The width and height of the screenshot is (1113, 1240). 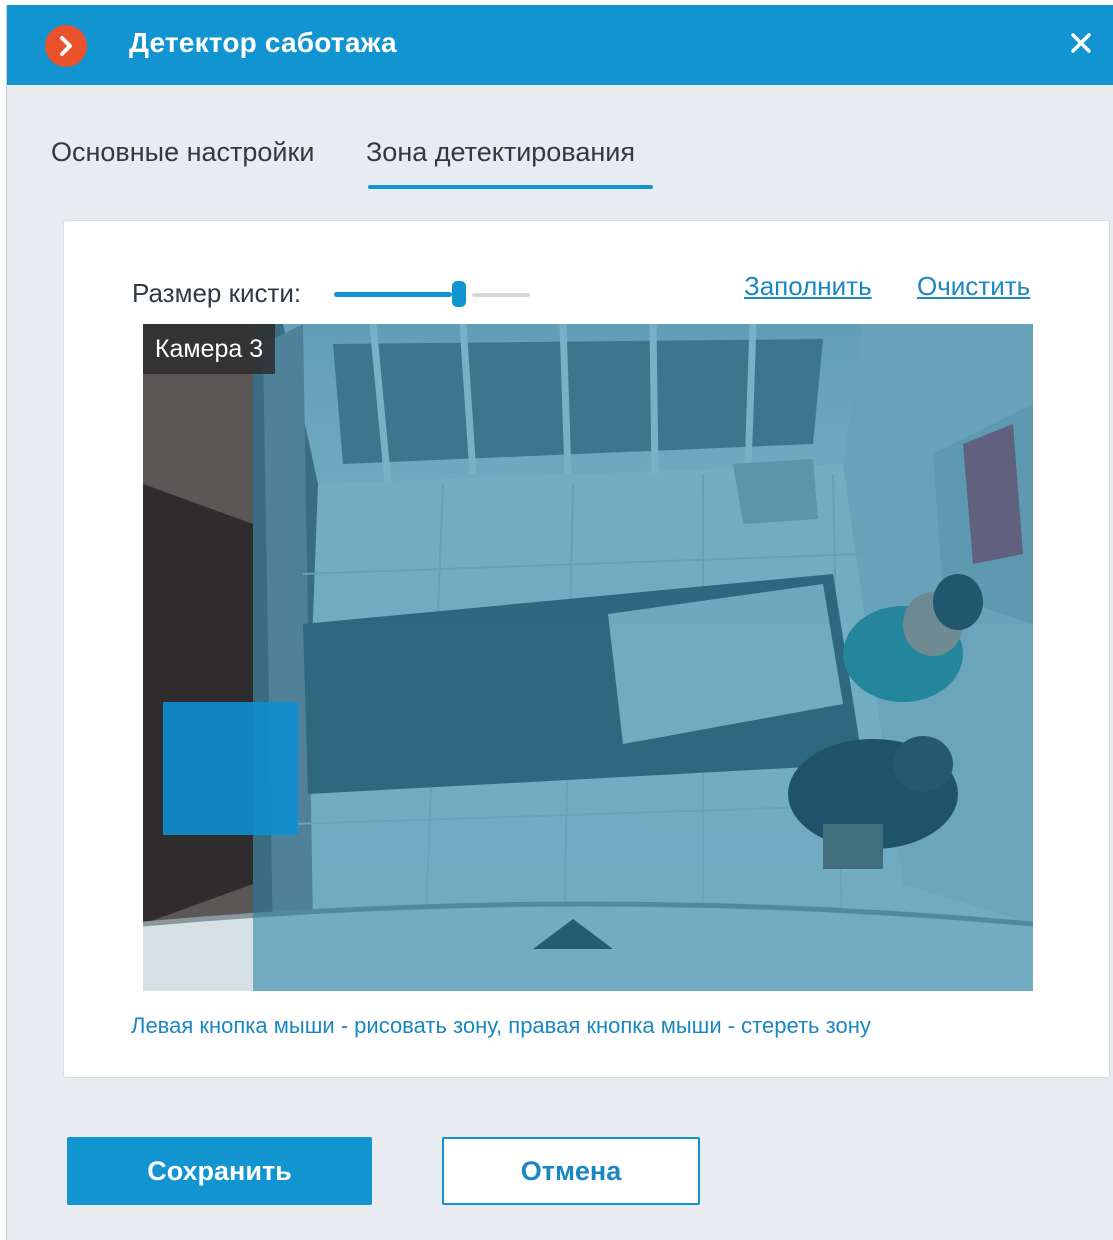 I want to click on camera-name-label: Камера 3, so click(x=209, y=349).